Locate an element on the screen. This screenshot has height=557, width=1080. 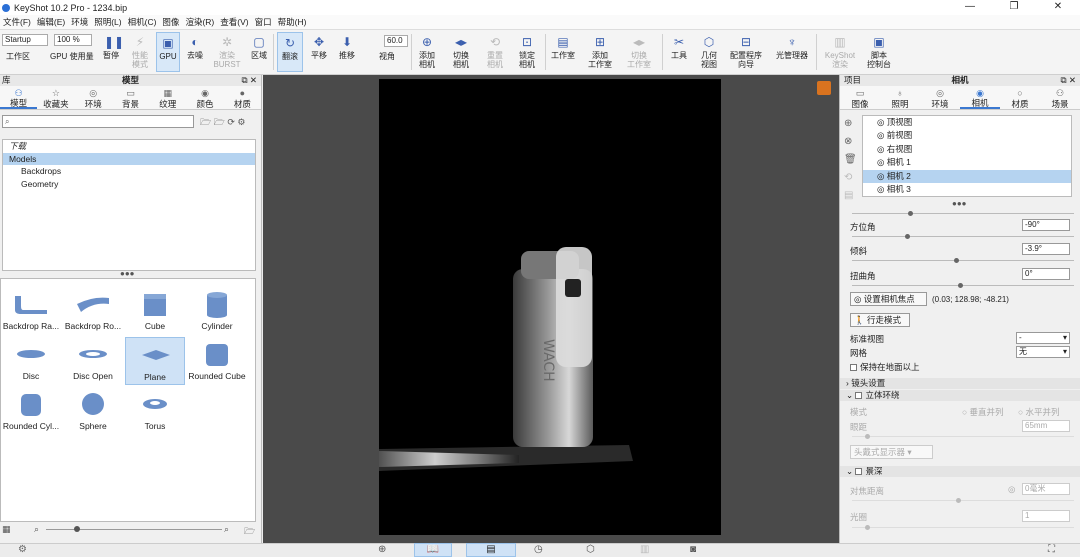
camera-item-camera-3: ◎ 相机 3 is located at coordinates (967, 189).